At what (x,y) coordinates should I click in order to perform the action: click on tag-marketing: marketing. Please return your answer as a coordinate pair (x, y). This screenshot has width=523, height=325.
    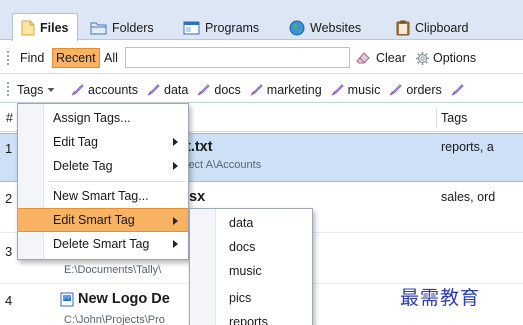
    Looking at the image, I should click on (285, 89).